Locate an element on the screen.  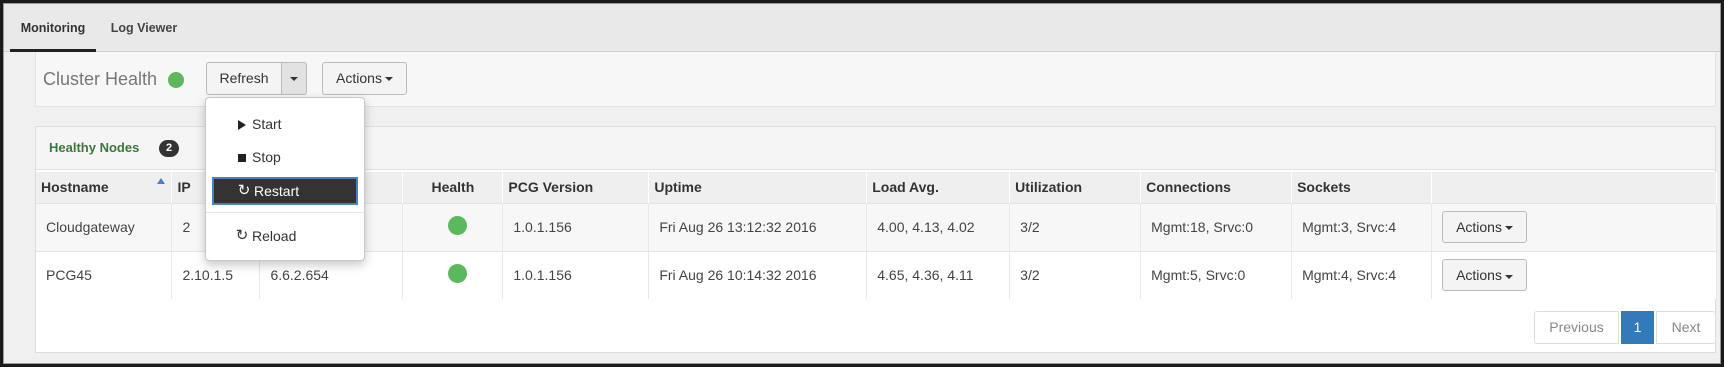
cell-uptime: Fri Aug 26 10:14:32 2016 is located at coordinates (758, 274).